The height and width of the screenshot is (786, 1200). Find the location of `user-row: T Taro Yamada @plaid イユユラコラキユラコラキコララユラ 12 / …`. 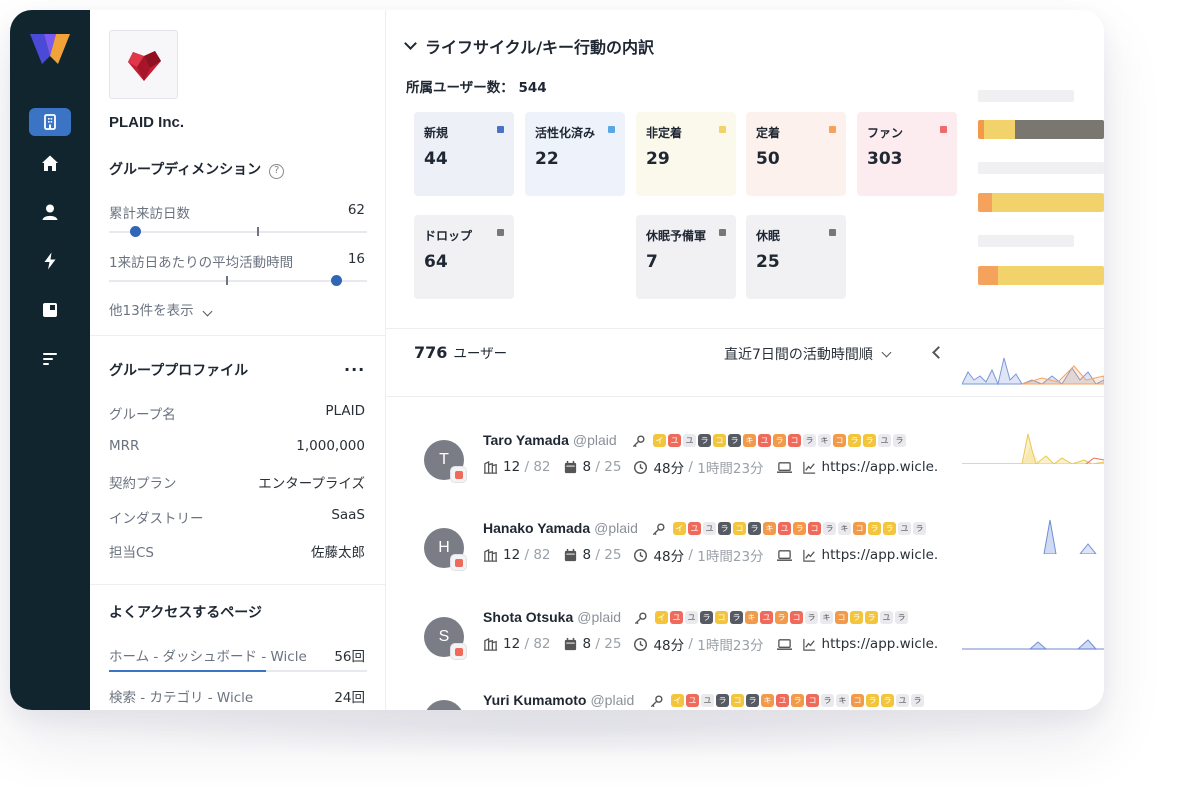

user-row: T Taro Yamada @plaid イユユラコラキユラコラキコララユラ 12 / … is located at coordinates (665, 480).